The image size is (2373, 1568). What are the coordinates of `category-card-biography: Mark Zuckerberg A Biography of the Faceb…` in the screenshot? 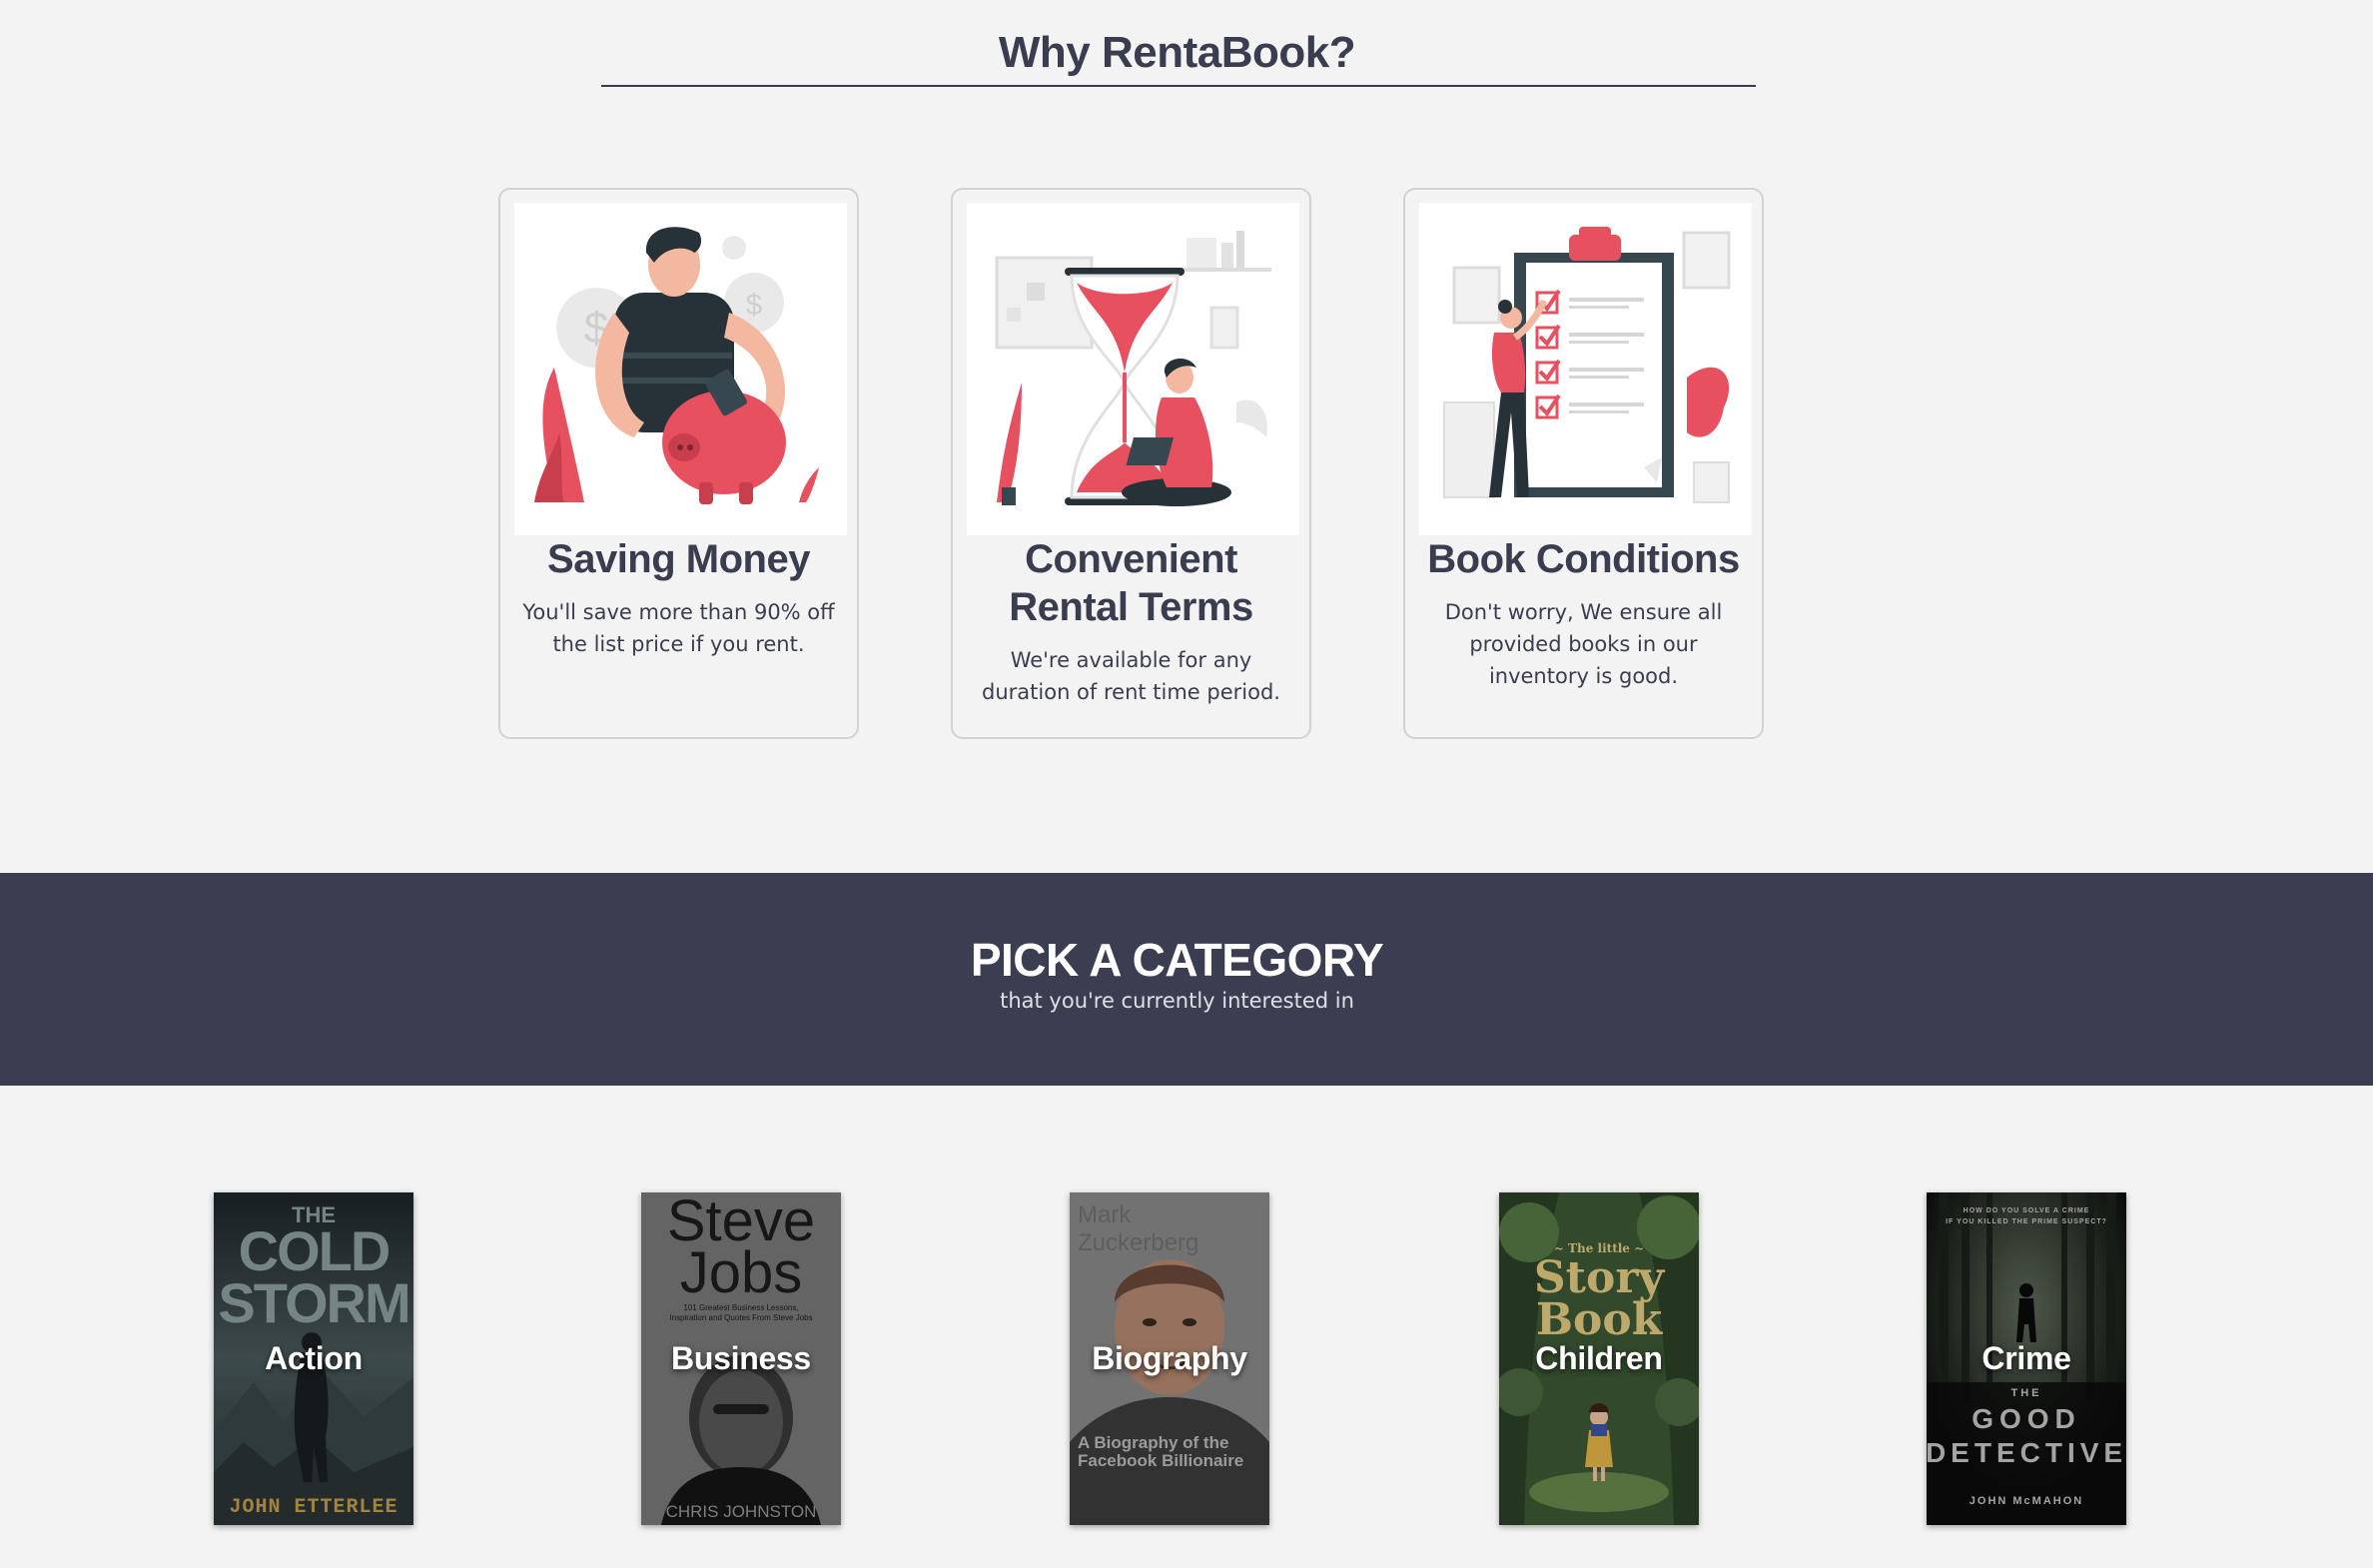 It's located at (1169, 1358).